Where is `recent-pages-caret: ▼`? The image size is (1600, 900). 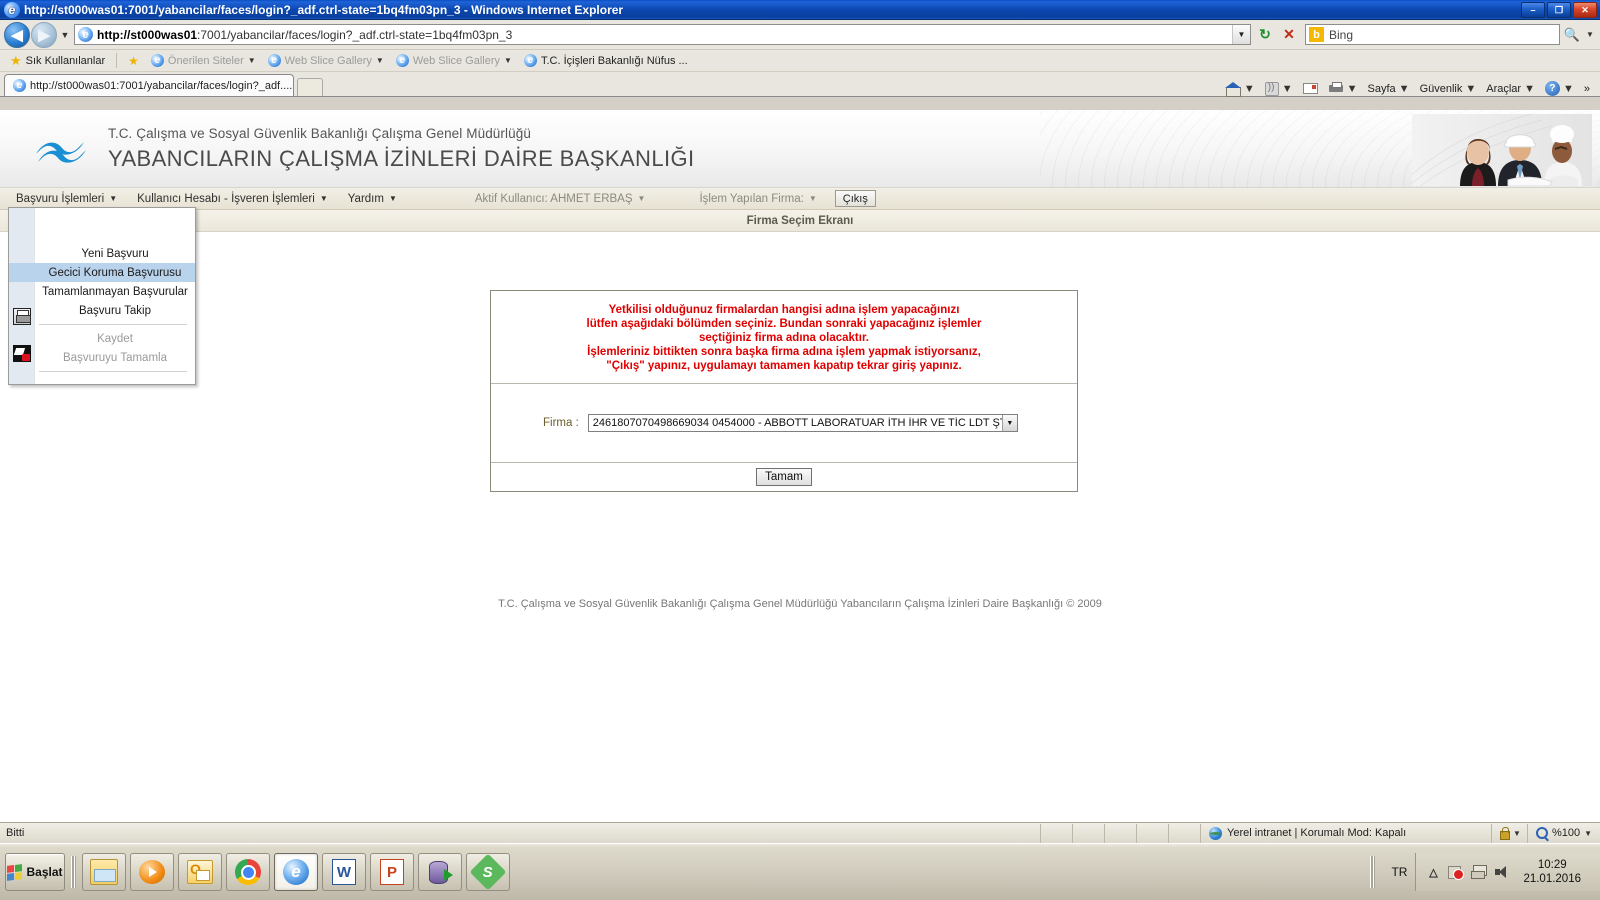
recent-pages-caret: ▼ is located at coordinates (65, 35).